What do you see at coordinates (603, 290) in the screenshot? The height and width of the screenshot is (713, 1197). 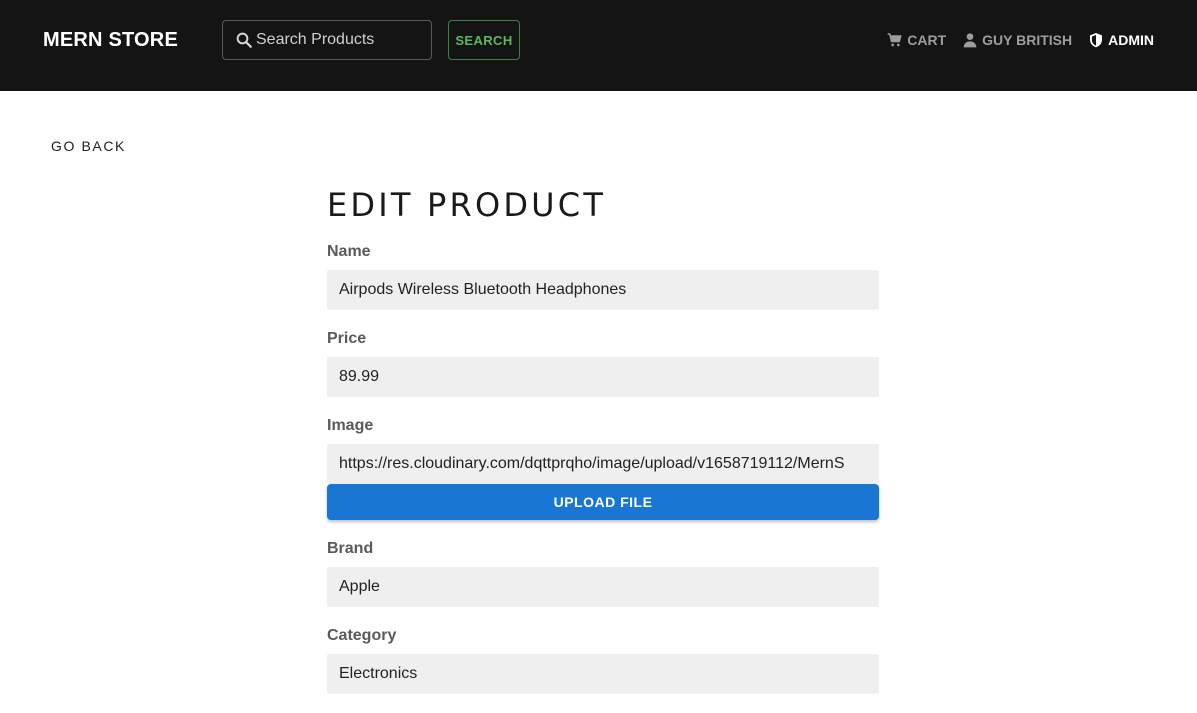 I see `name-input` at bounding box center [603, 290].